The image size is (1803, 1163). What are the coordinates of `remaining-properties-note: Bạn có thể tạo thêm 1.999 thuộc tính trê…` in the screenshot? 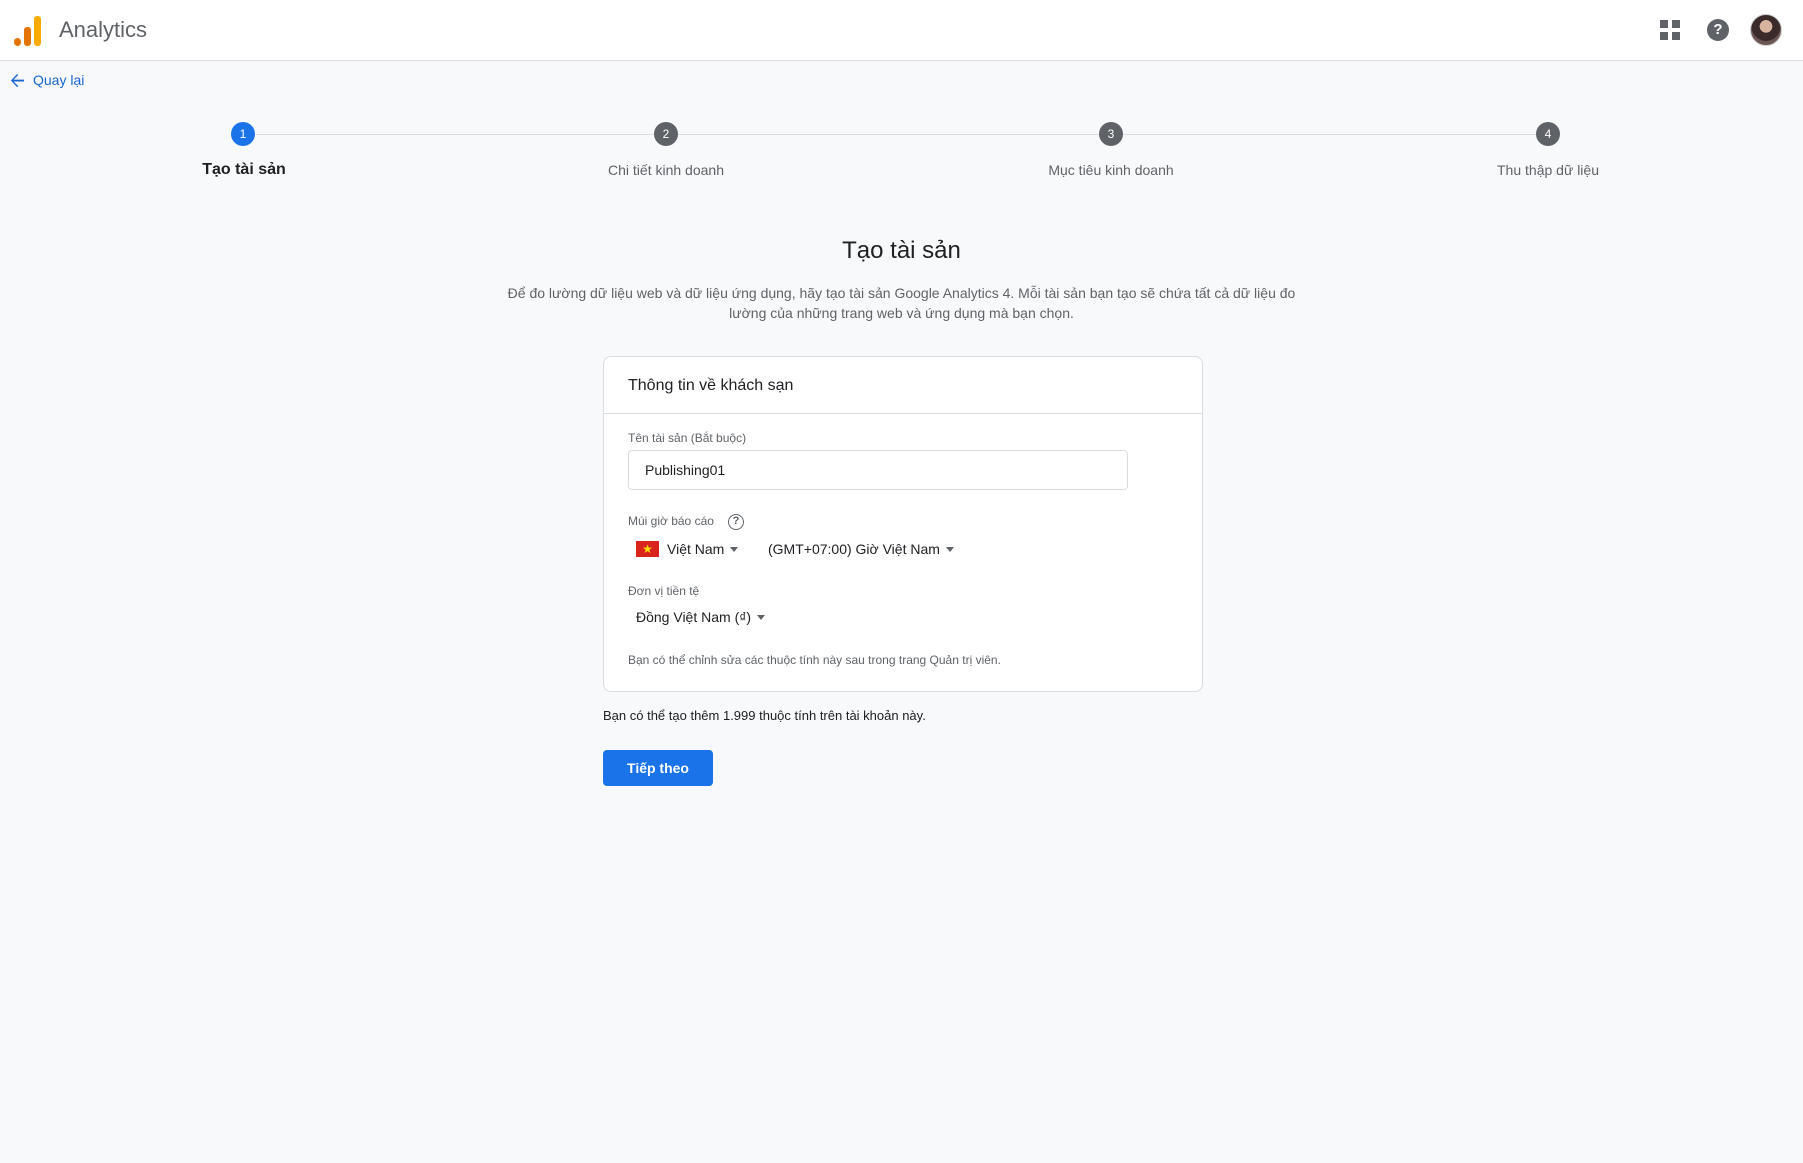 It's located at (764, 715).